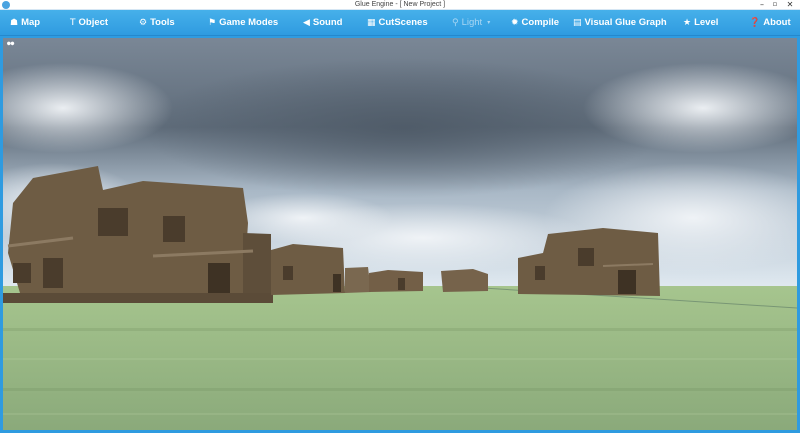 Image resolution: width=800 pixels, height=433 pixels. Describe the element at coordinates (143, 23) in the screenshot. I see `tools-icon: ⚙` at that location.